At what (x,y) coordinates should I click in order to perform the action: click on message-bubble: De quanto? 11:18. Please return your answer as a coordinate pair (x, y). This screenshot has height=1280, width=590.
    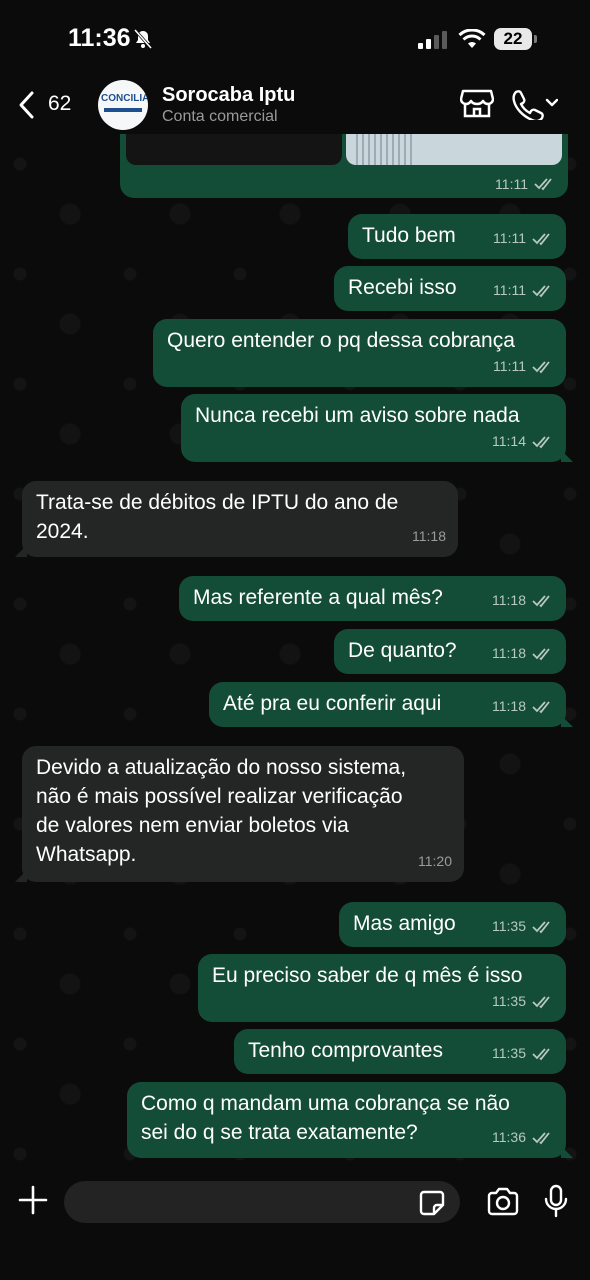
    Looking at the image, I should click on (450, 651).